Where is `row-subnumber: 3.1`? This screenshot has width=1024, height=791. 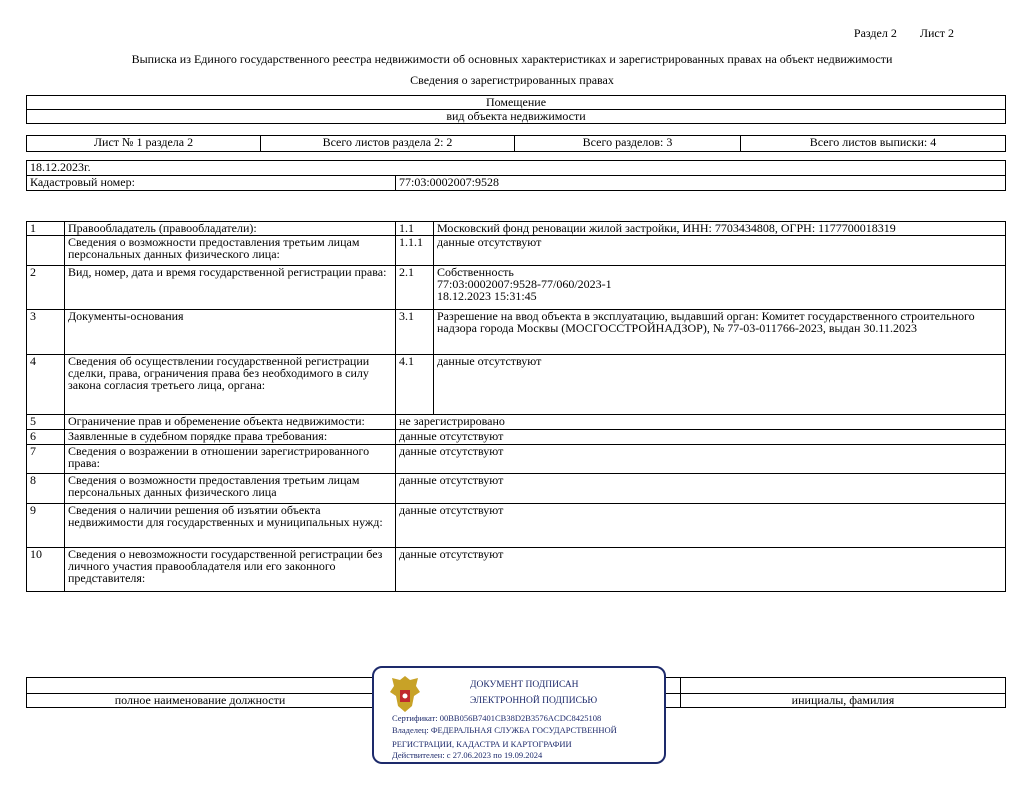 row-subnumber: 3.1 is located at coordinates (414, 332).